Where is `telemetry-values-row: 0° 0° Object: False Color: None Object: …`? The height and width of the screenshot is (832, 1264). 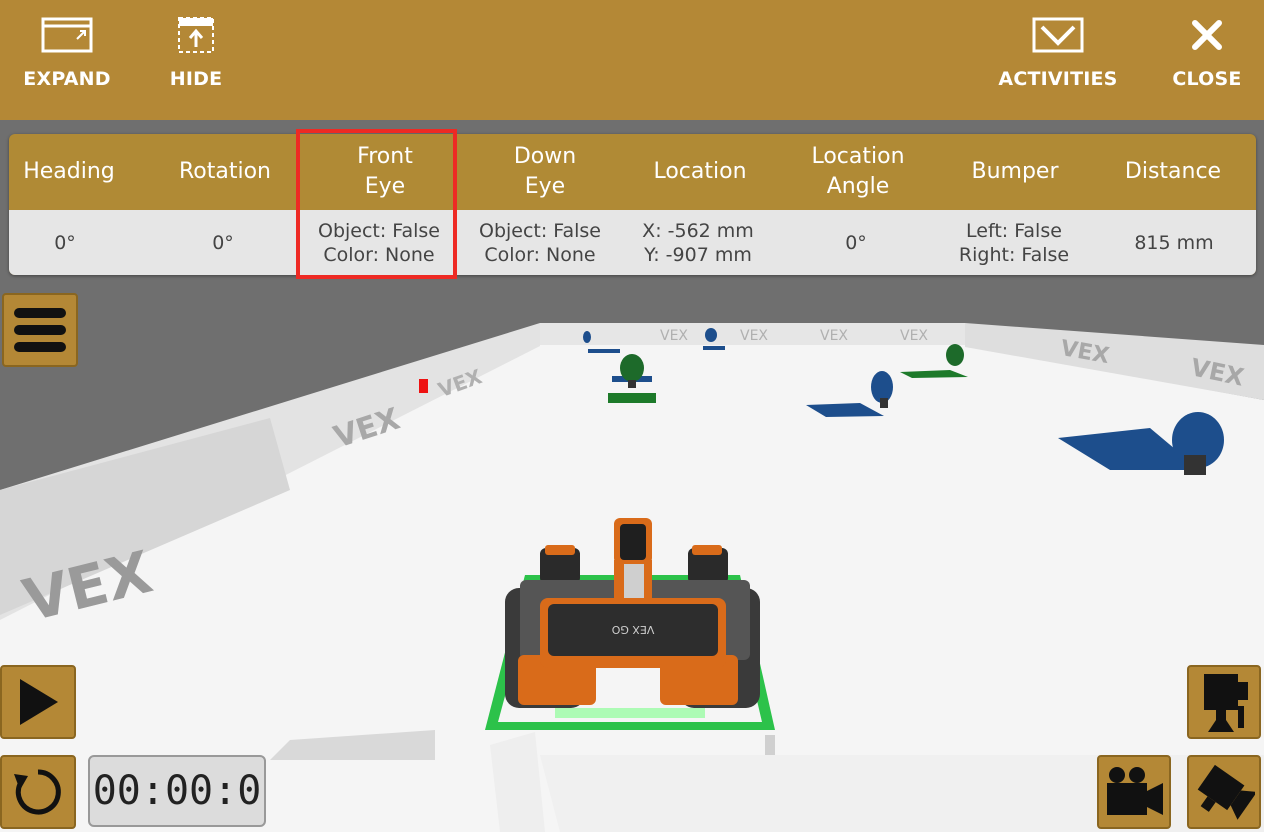 telemetry-values-row: 0° 0° Object: False Color: None Object: … is located at coordinates (632, 242).